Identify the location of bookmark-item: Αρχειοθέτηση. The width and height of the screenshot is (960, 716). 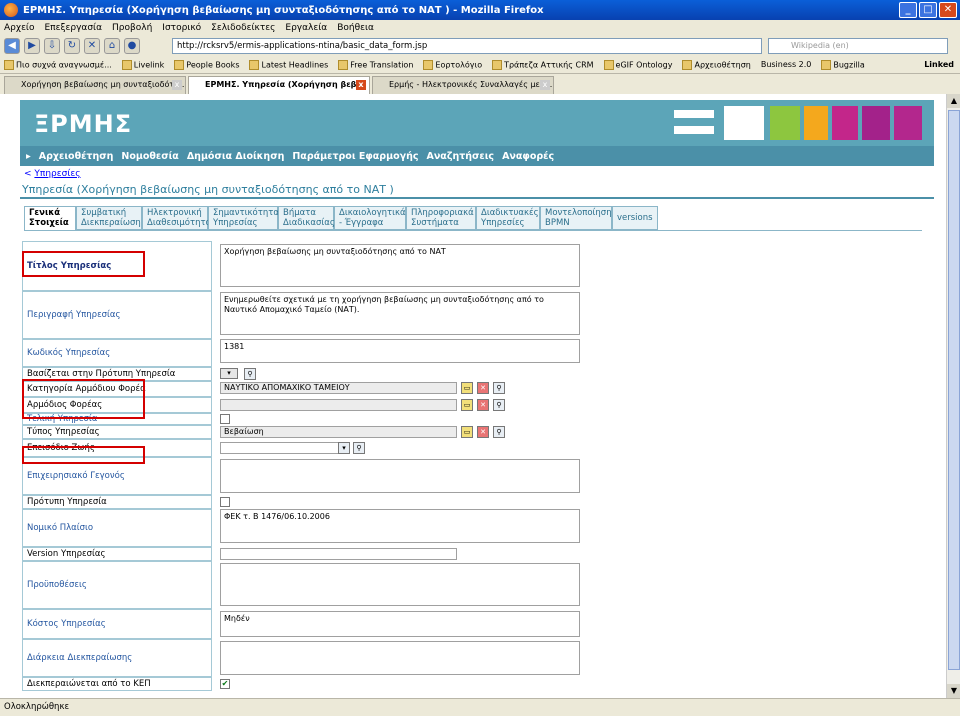
(716, 64).